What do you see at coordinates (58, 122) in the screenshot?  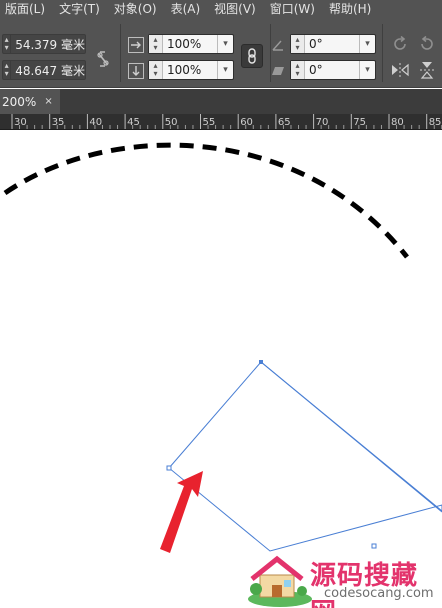 I see `ruler-tick-label: 35` at bounding box center [58, 122].